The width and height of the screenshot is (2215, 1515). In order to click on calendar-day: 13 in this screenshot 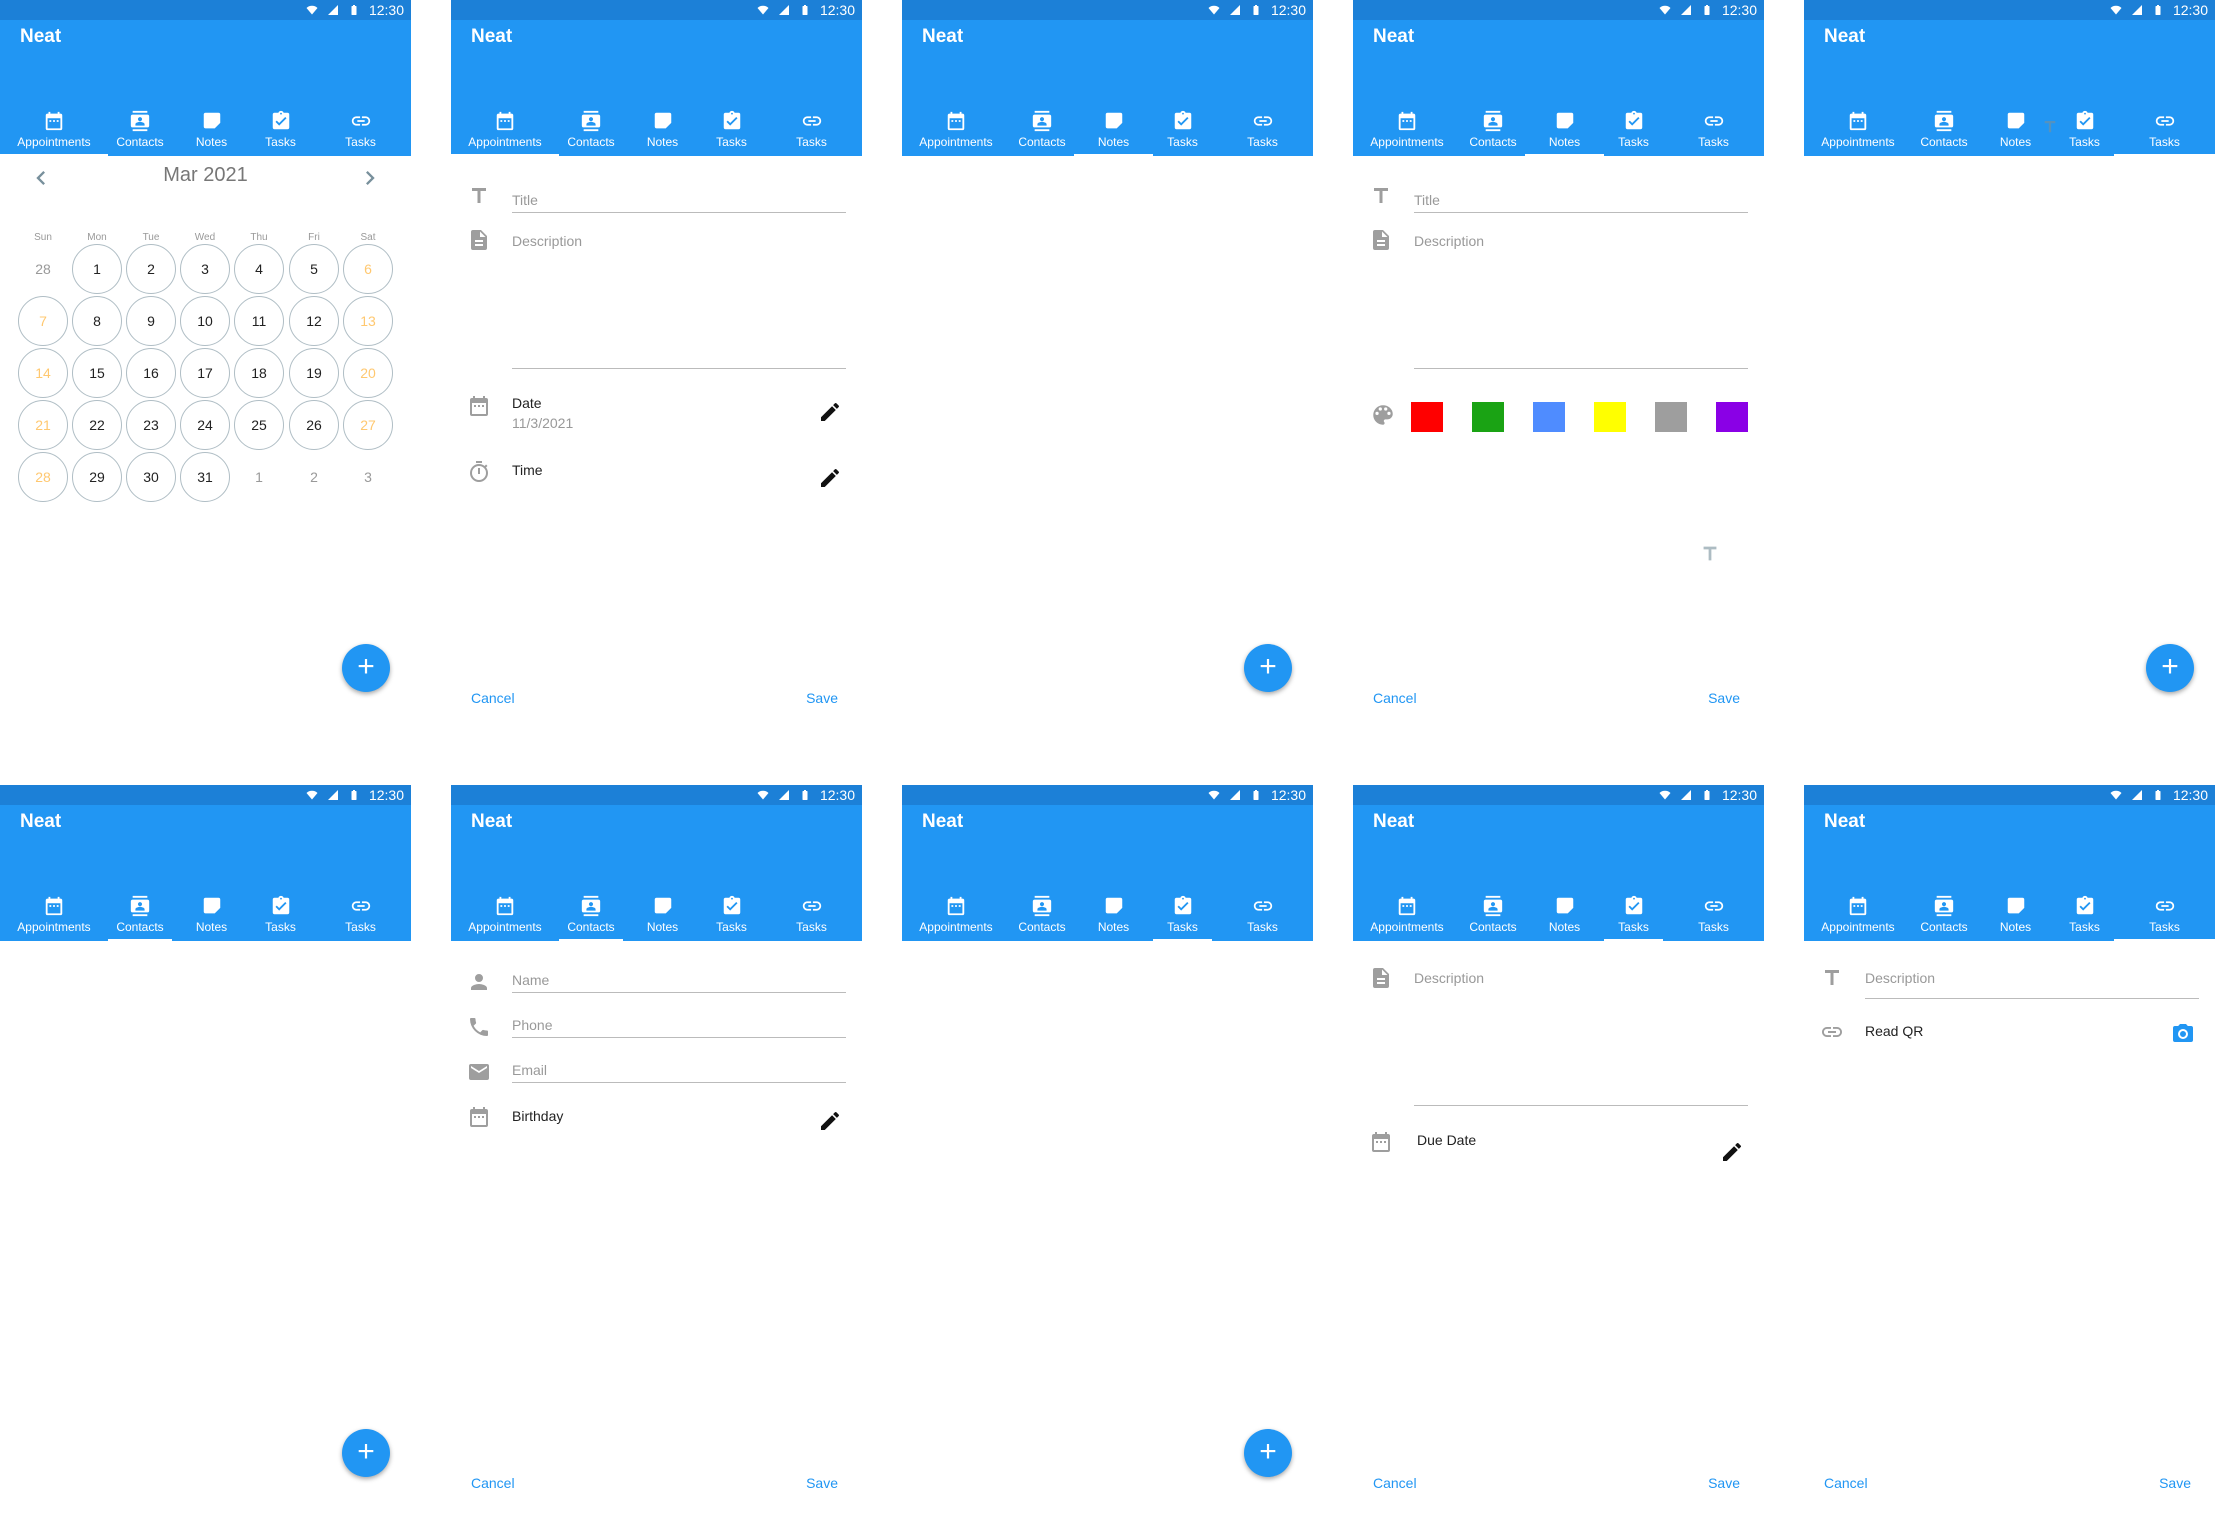, I will do `click(368, 321)`.